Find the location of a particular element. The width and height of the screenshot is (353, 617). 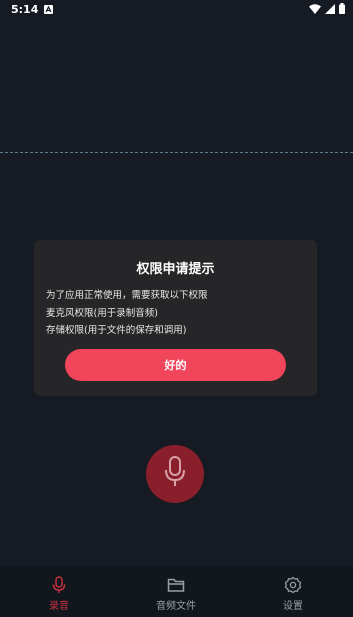

nav-label: 音频文件 is located at coordinates (176, 606).